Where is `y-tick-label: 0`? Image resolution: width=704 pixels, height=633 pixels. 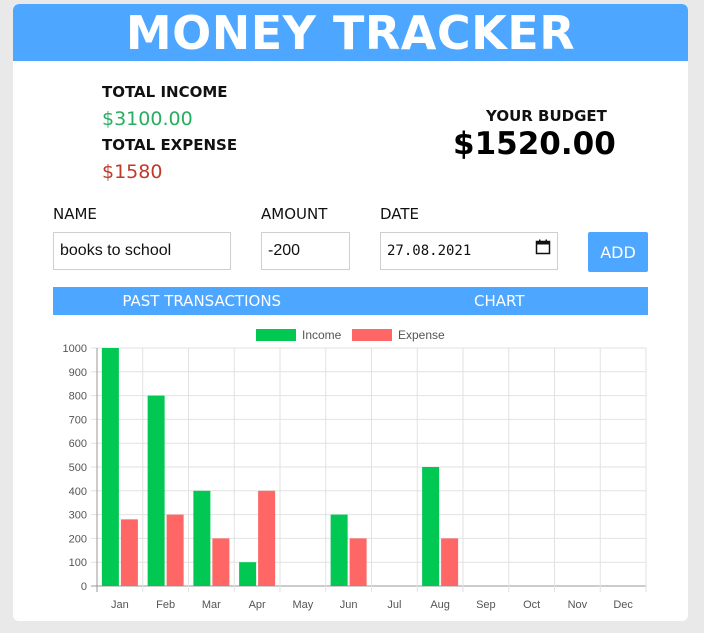 y-tick-label: 0 is located at coordinates (84, 587).